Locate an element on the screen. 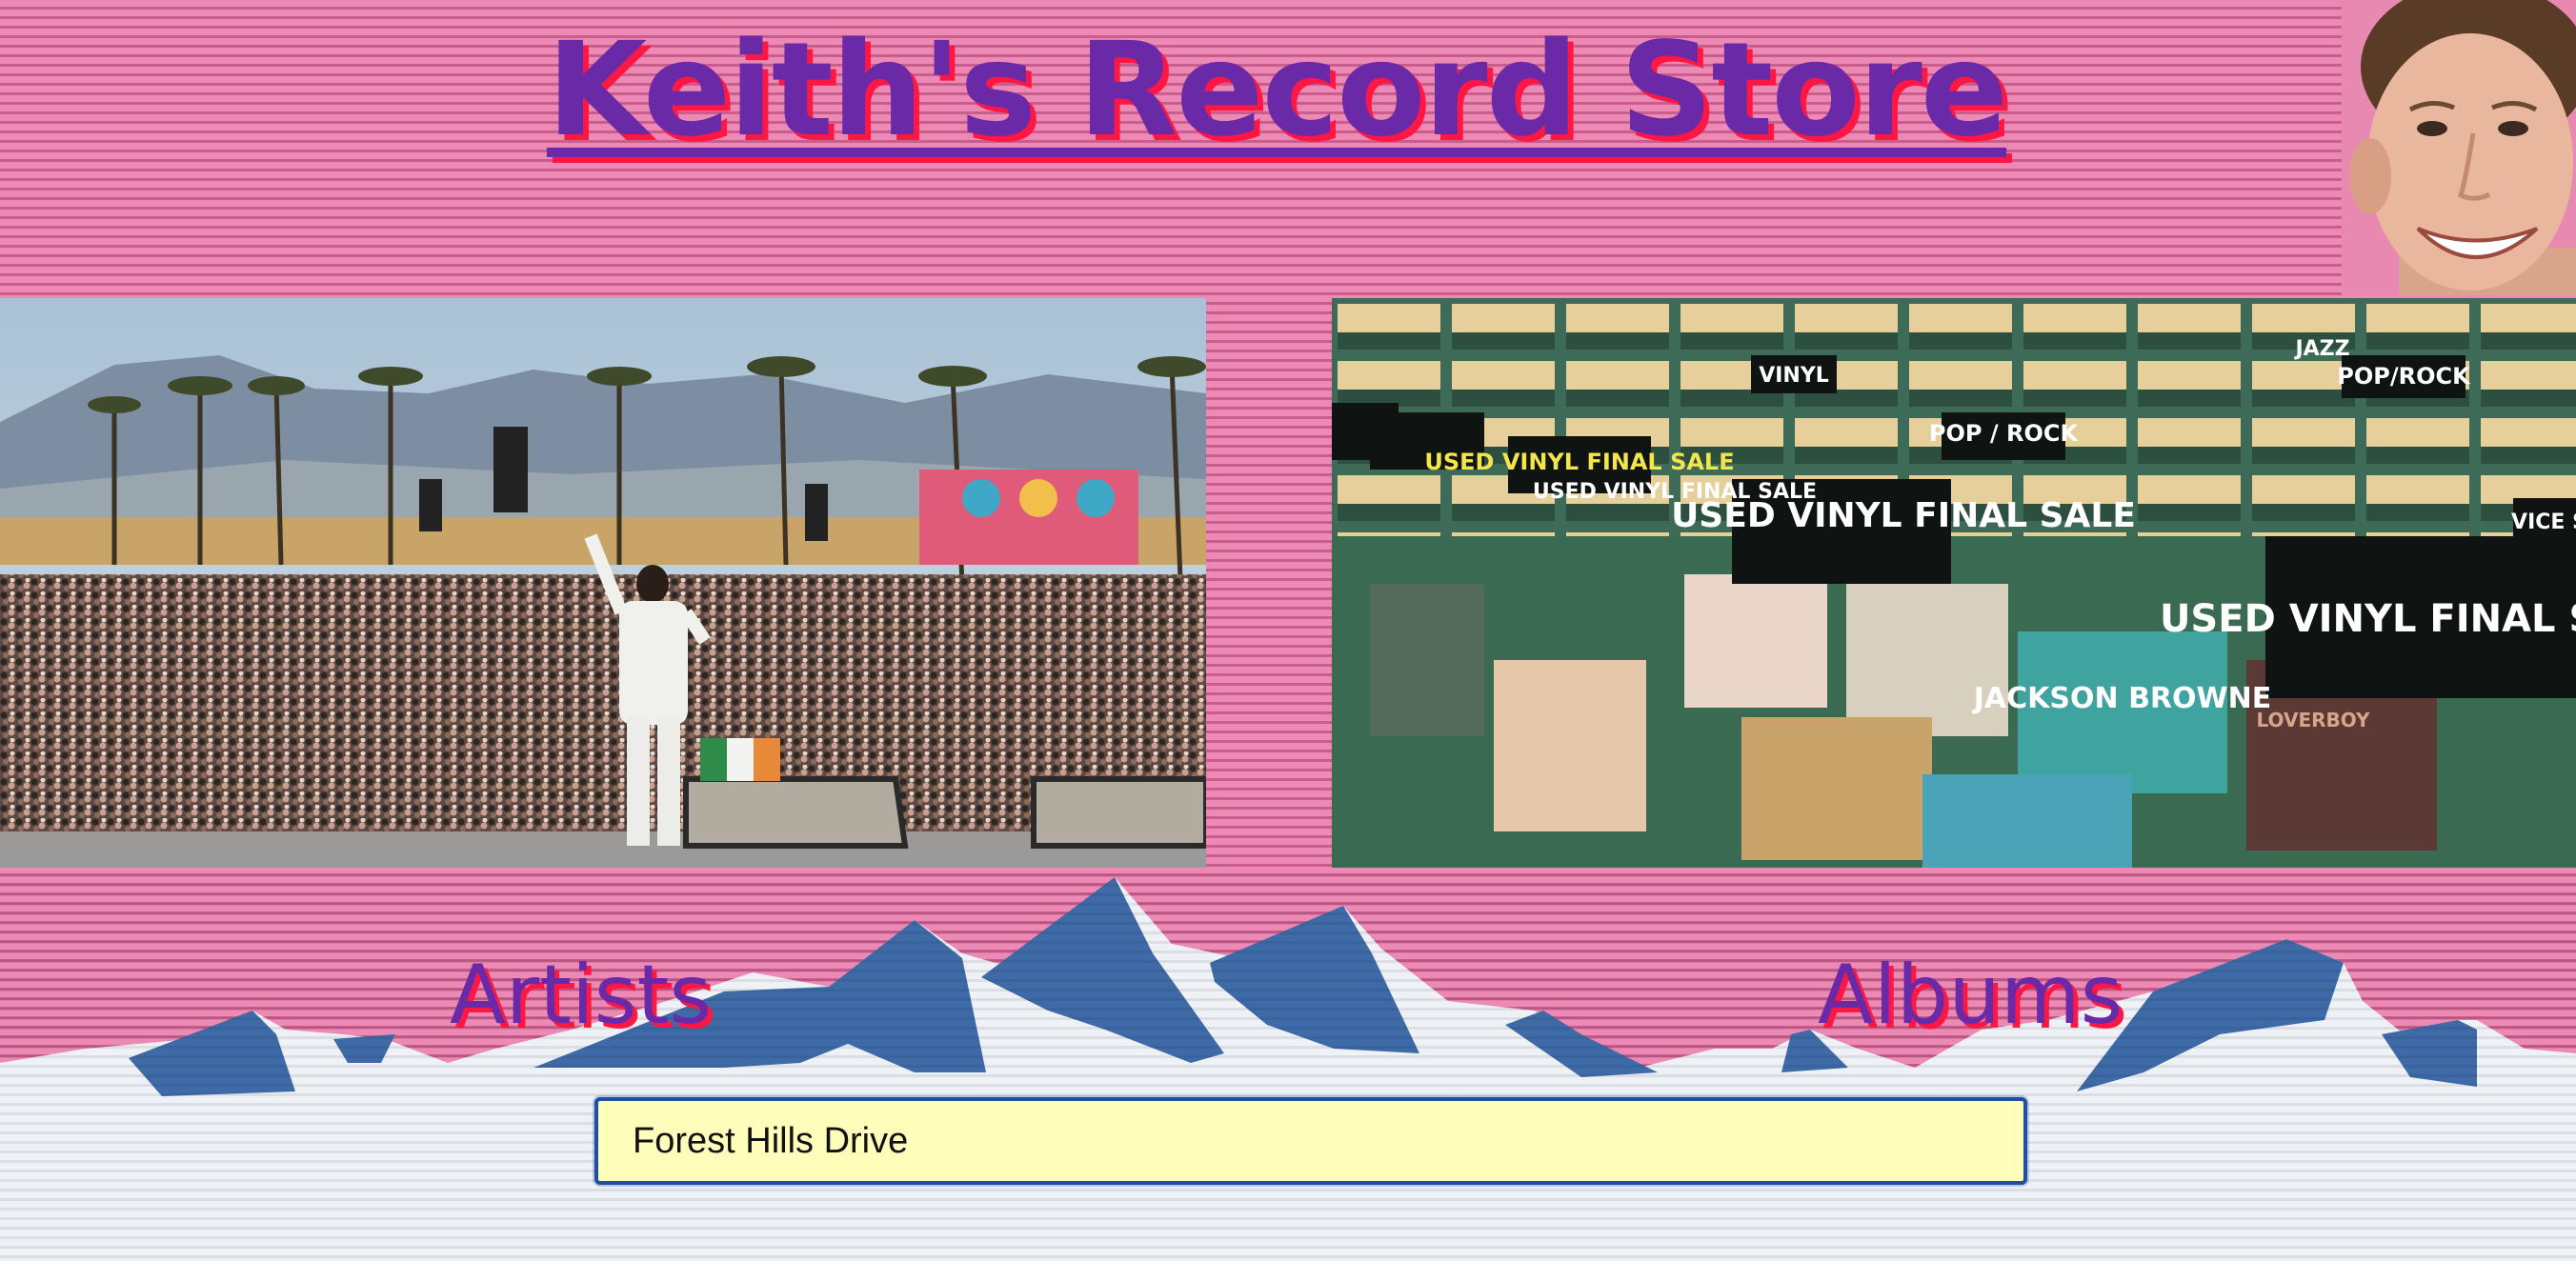 The image size is (2576, 1261). page-title: Keith's Record Store is located at coordinates (1277, 91).